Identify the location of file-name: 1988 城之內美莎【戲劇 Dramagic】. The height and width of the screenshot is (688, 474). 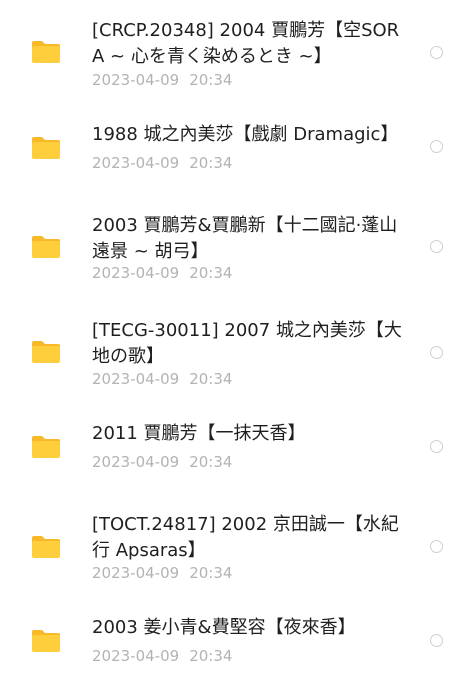
(245, 134).